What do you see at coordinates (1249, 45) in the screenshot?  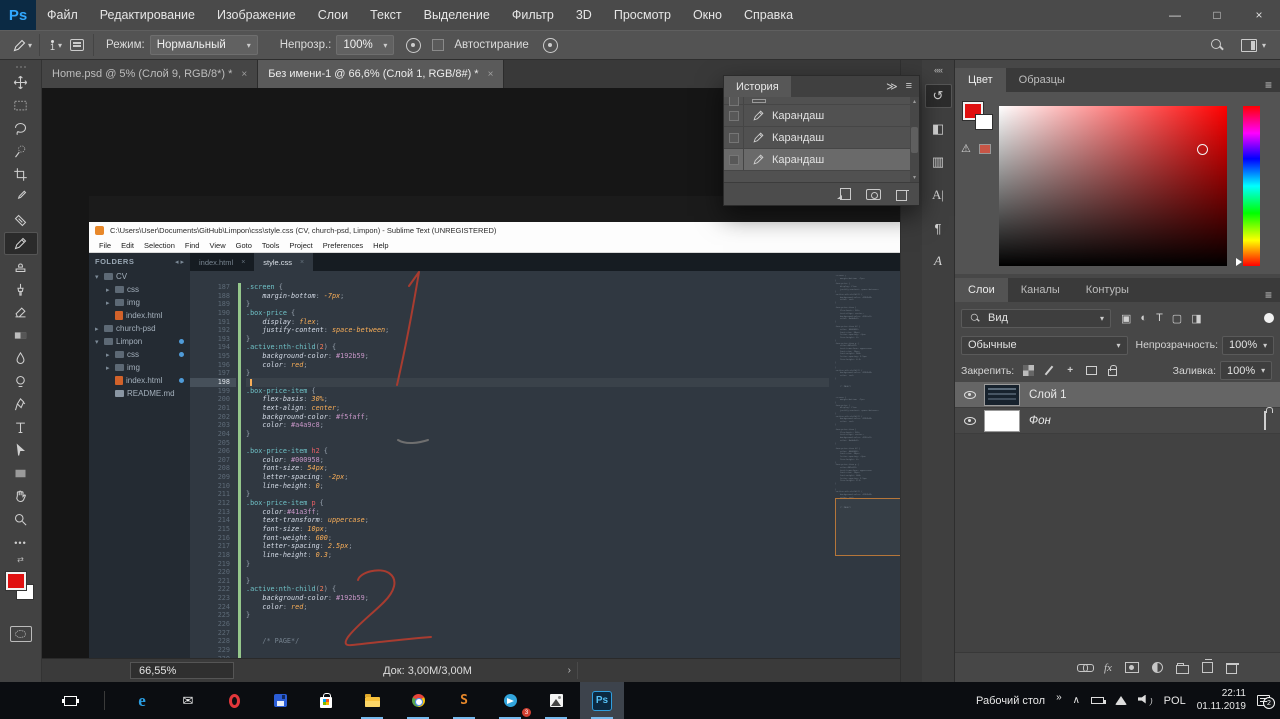 I see `workspace-icon` at bounding box center [1249, 45].